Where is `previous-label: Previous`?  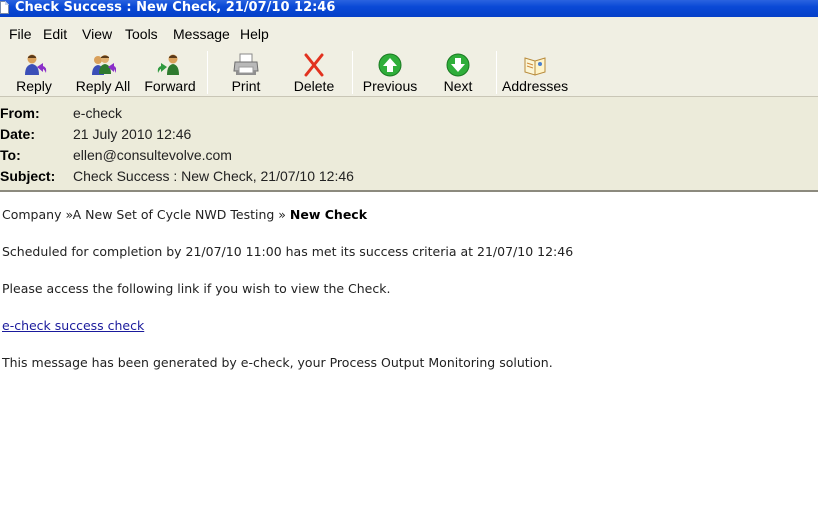
previous-label: Previous is located at coordinates (390, 86).